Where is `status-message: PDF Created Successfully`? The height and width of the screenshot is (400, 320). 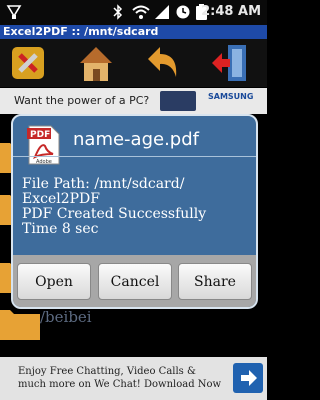 status-message: PDF Created Successfully is located at coordinates (114, 214).